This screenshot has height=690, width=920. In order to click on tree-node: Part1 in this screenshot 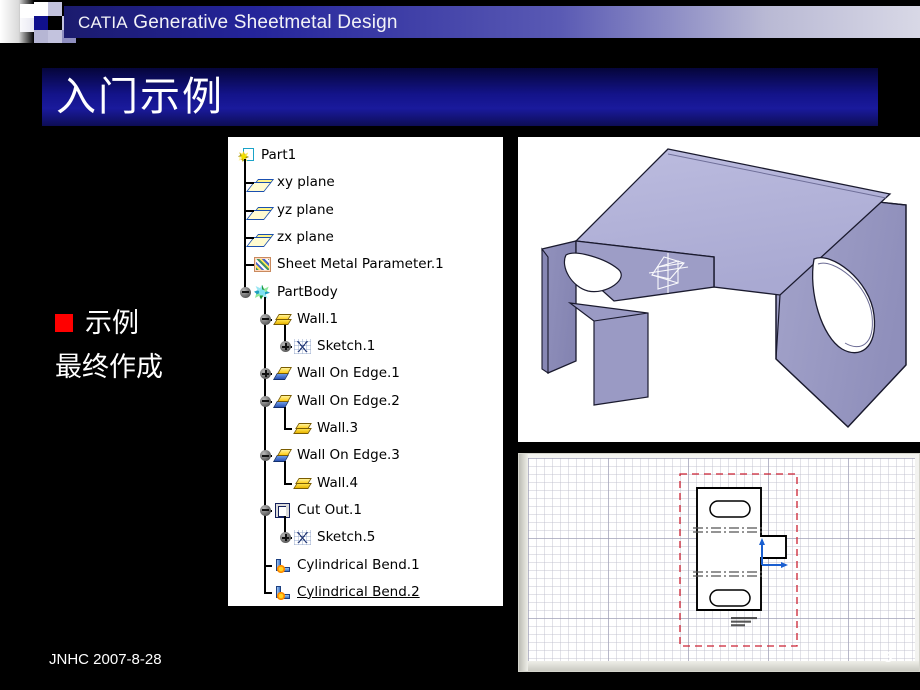, I will do `click(267, 155)`.